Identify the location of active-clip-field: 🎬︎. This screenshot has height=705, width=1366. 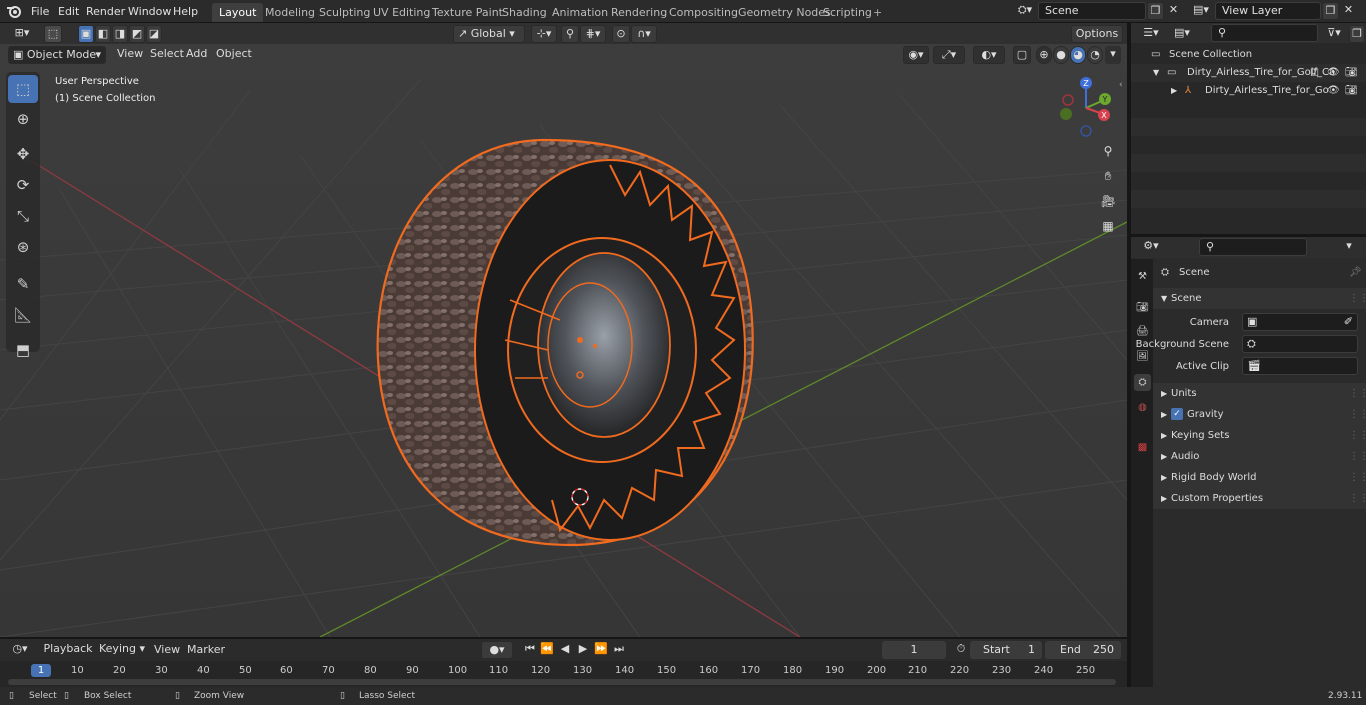
(1300, 366).